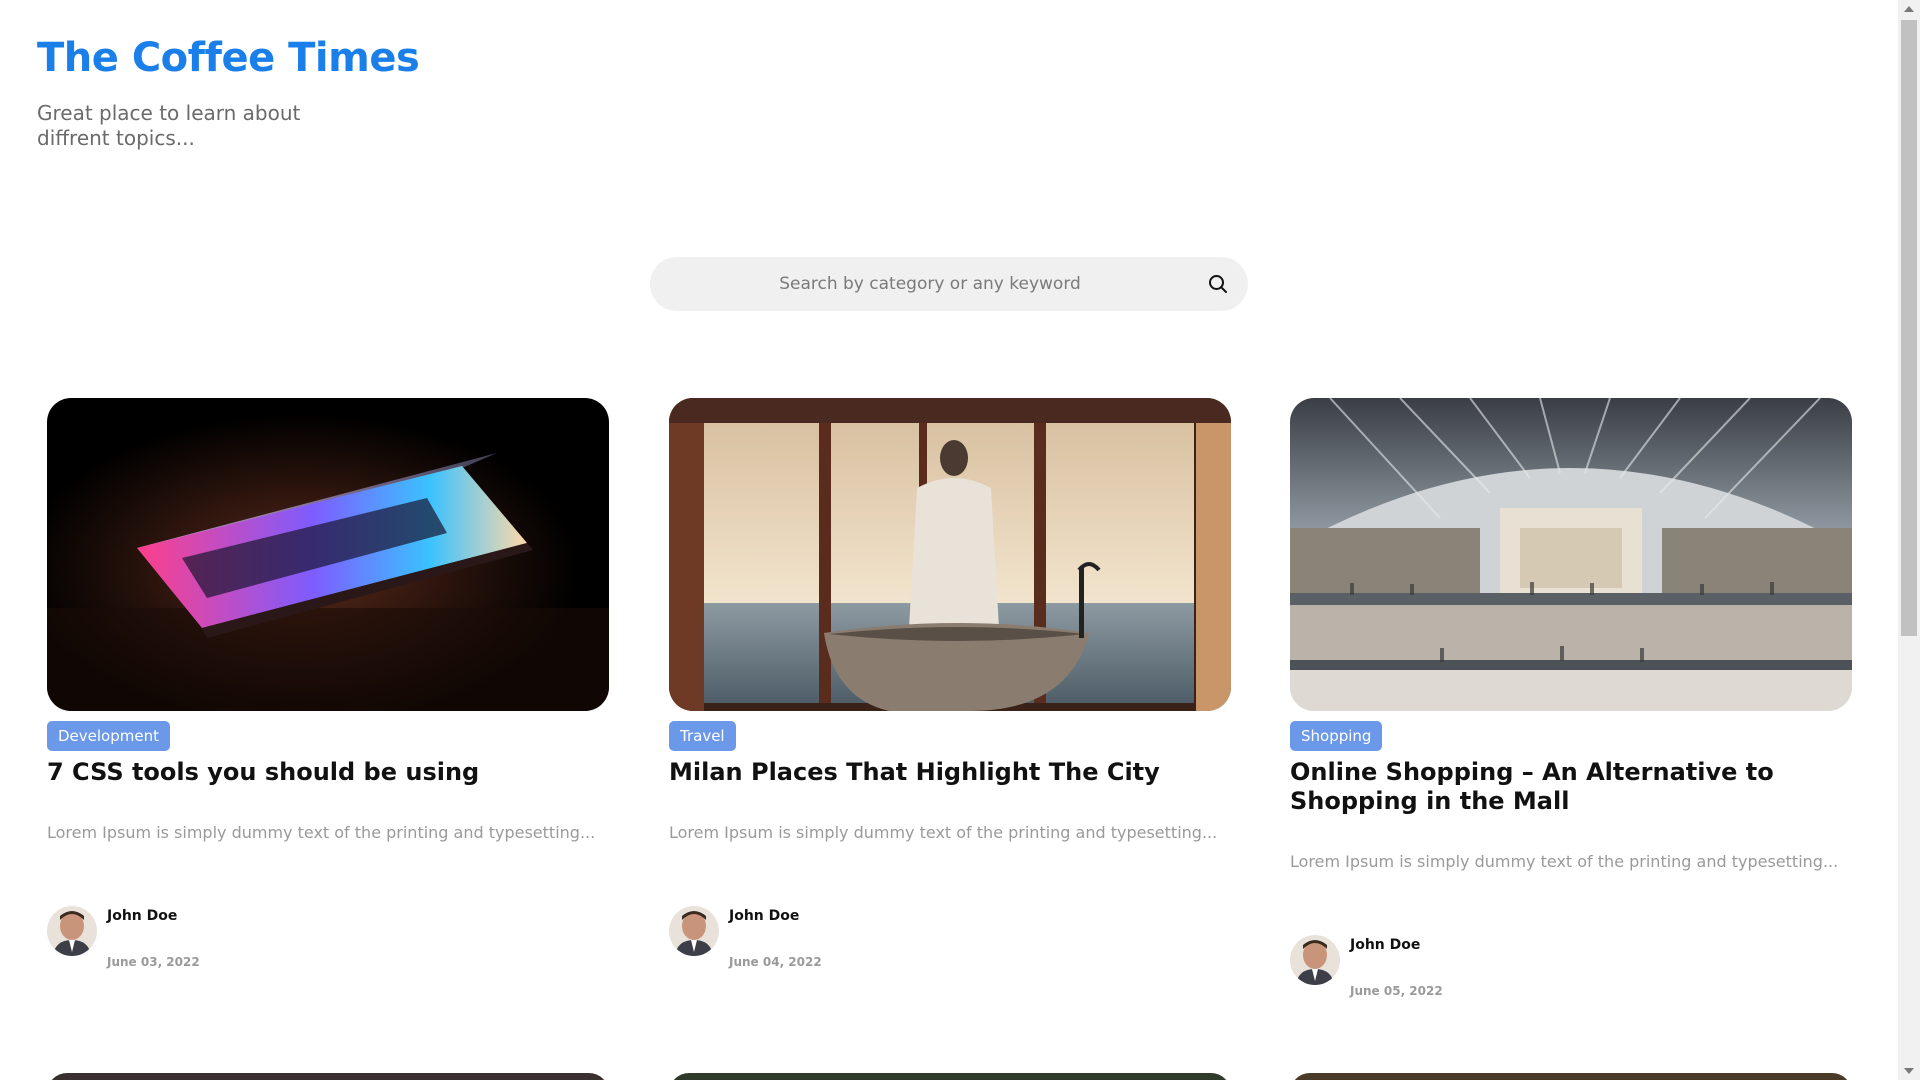 Image resolution: width=1920 pixels, height=1080 pixels. Describe the element at coordinates (702, 736) in the screenshot. I see `post-tag: Travel` at that location.